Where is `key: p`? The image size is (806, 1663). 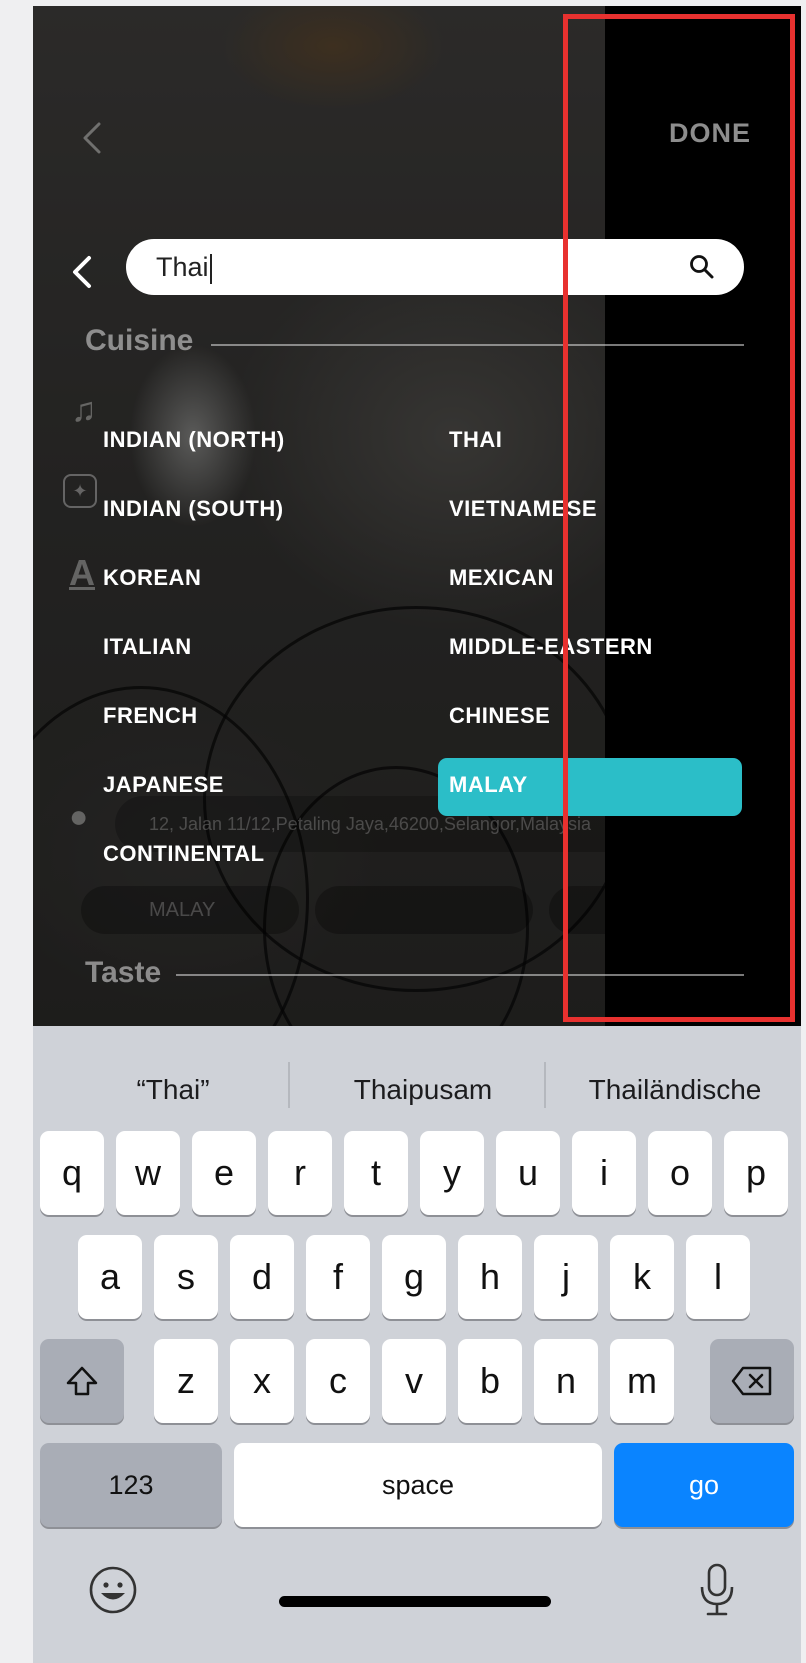
key: p is located at coordinates (756, 1173).